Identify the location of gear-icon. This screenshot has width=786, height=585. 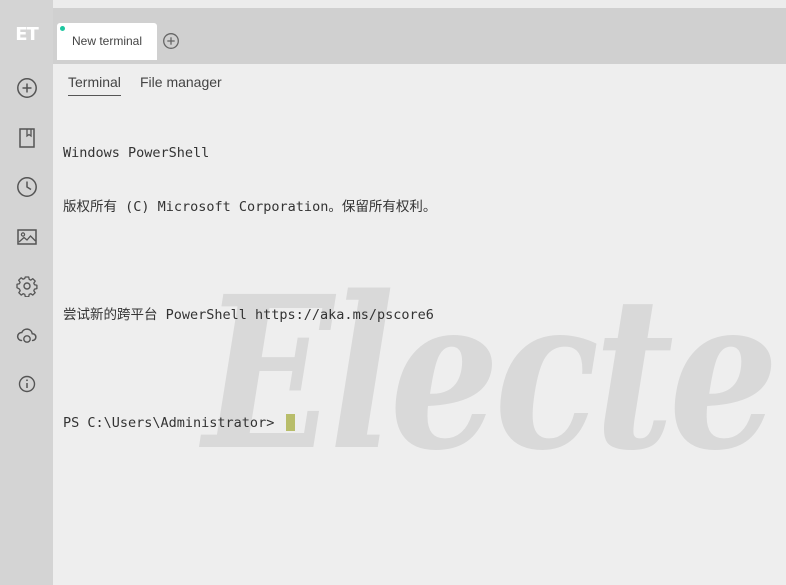
(27, 286).